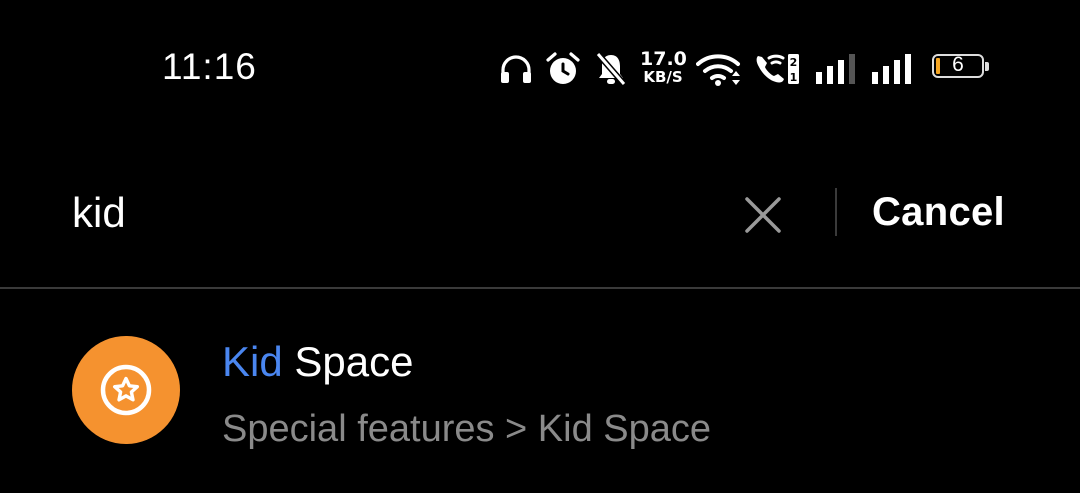 This screenshot has height=493, width=1080. Describe the element at coordinates (540, 288) in the screenshot. I see `header-divider` at that location.